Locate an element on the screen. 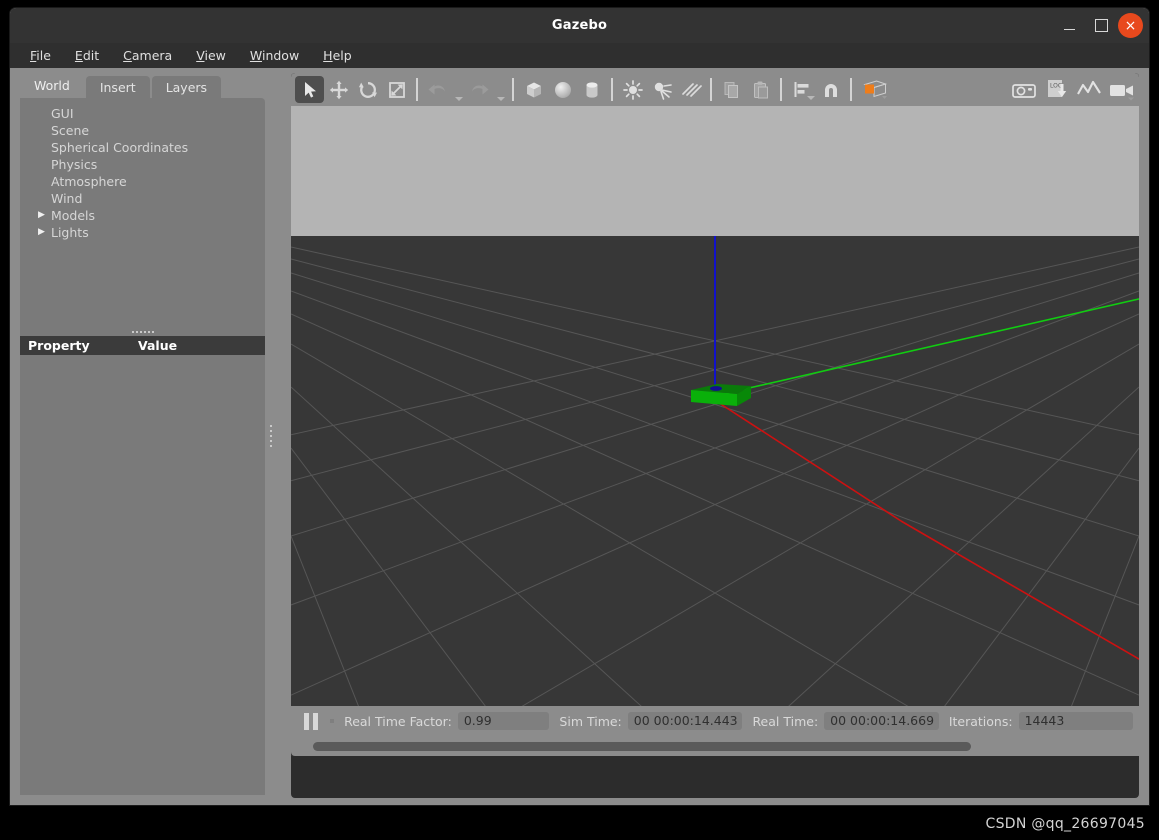 Image resolution: width=1159 pixels, height=840 pixels. tree-item-wind: ▶ Wind is located at coordinates (142, 198).